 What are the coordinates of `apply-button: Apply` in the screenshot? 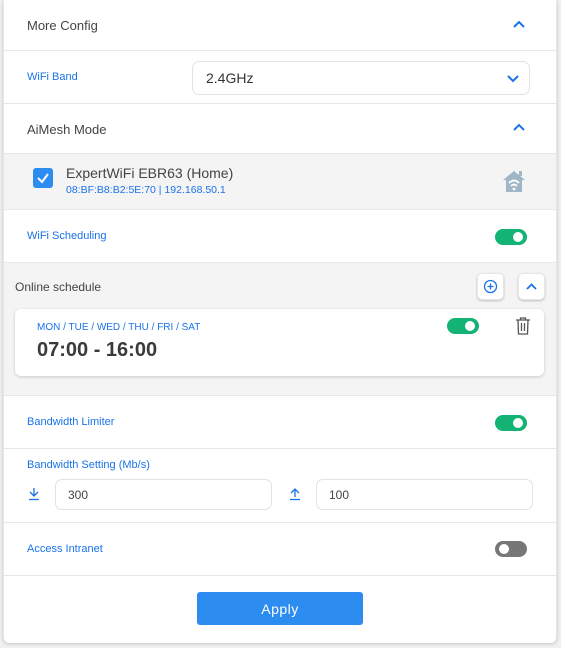 It's located at (280, 608).